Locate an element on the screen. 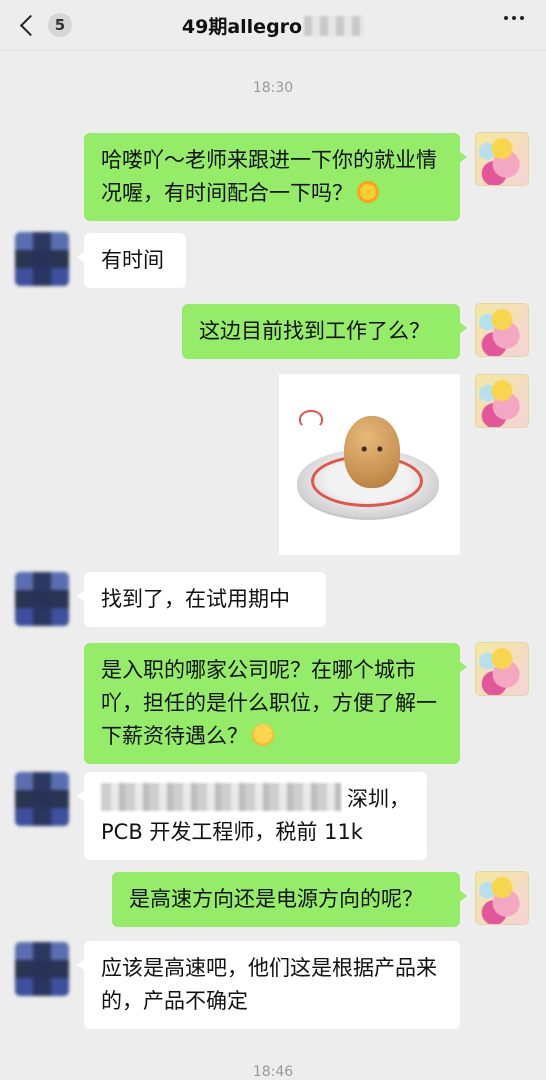 This screenshot has width=546, height=1080. message-bubble-outgoing: 这边目前找到工作了么？ is located at coordinates (324, 331).